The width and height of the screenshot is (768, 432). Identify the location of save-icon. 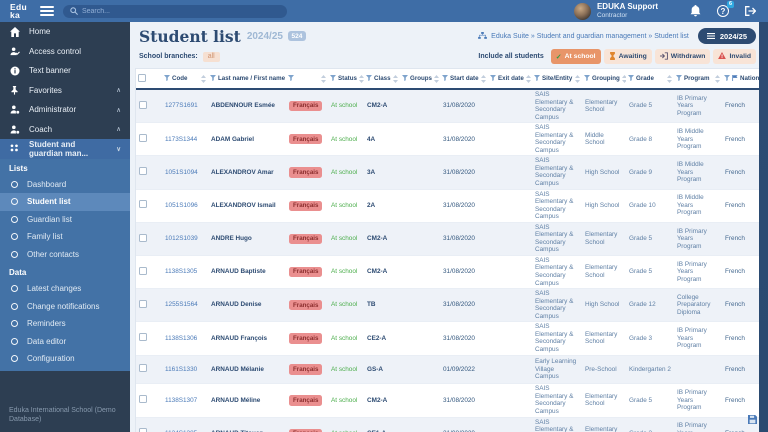
(752, 420).